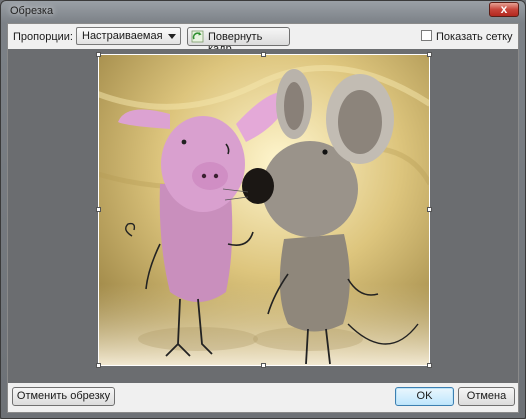 The width and height of the screenshot is (526, 419). What do you see at coordinates (172, 36) in the screenshot?
I see `chevron-down-icon` at bounding box center [172, 36].